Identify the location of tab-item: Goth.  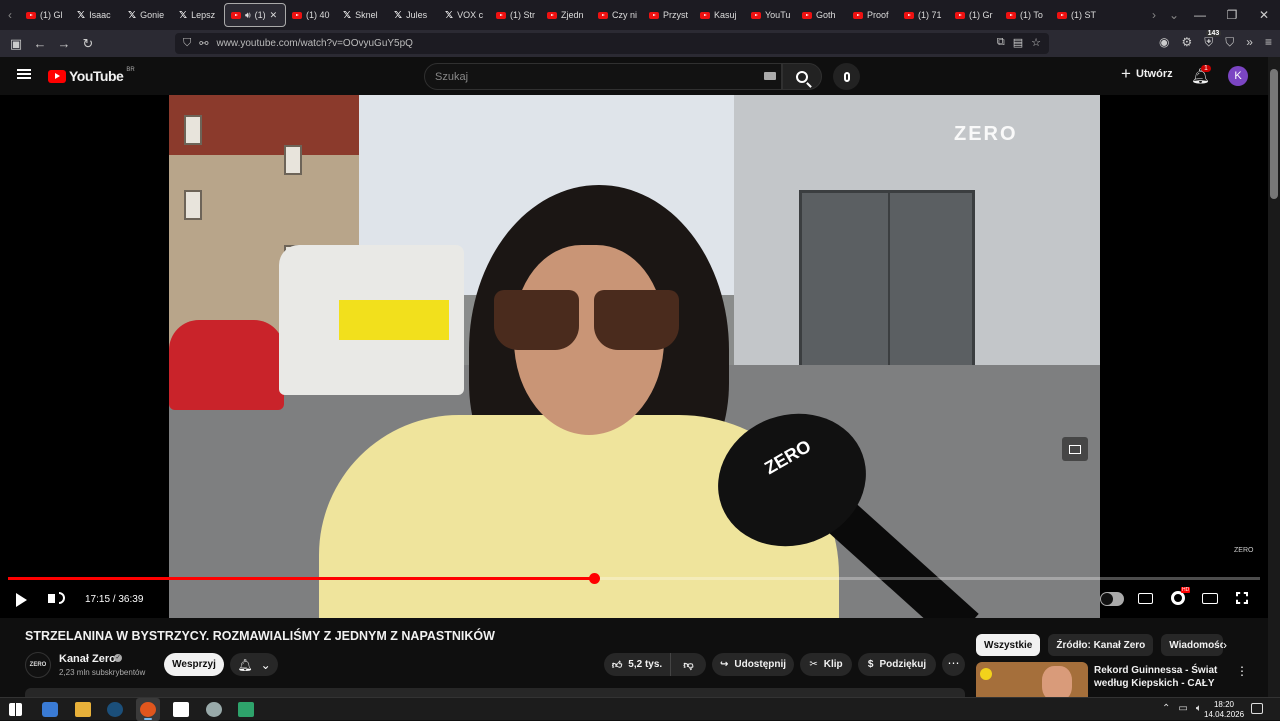
(821, 15).